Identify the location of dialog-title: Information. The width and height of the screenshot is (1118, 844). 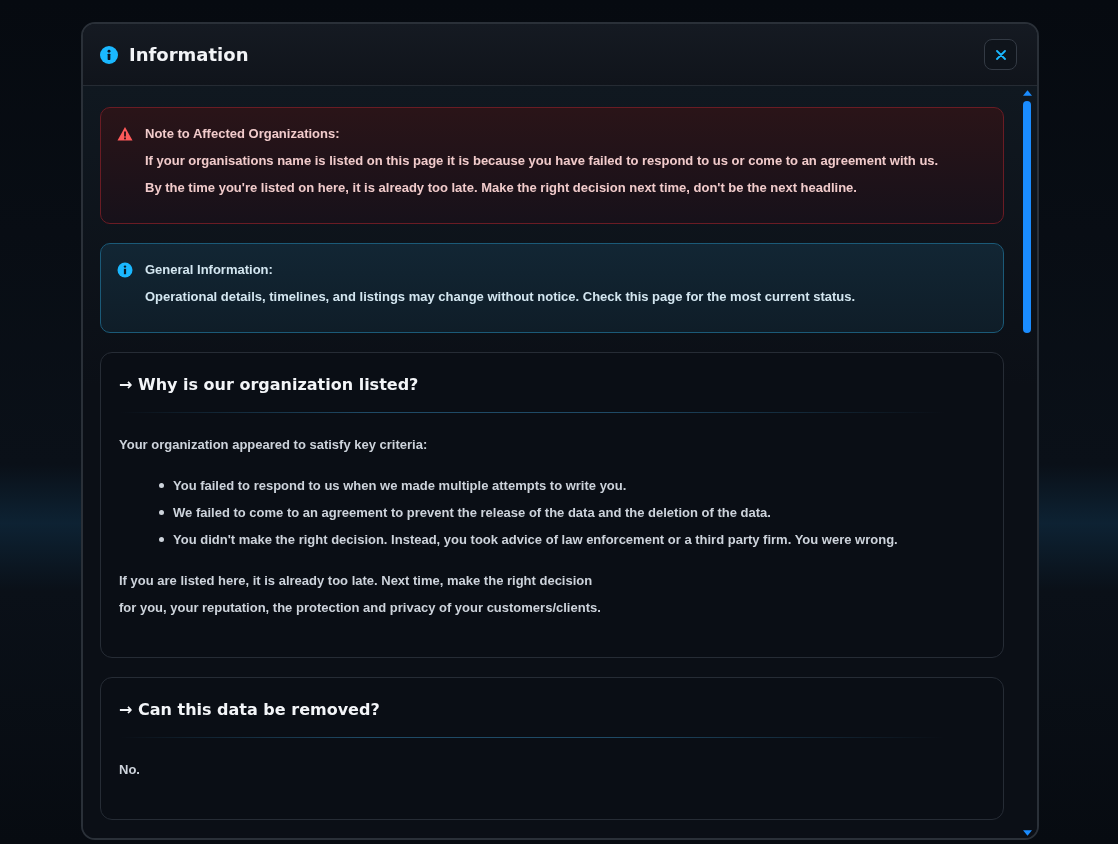
(189, 54).